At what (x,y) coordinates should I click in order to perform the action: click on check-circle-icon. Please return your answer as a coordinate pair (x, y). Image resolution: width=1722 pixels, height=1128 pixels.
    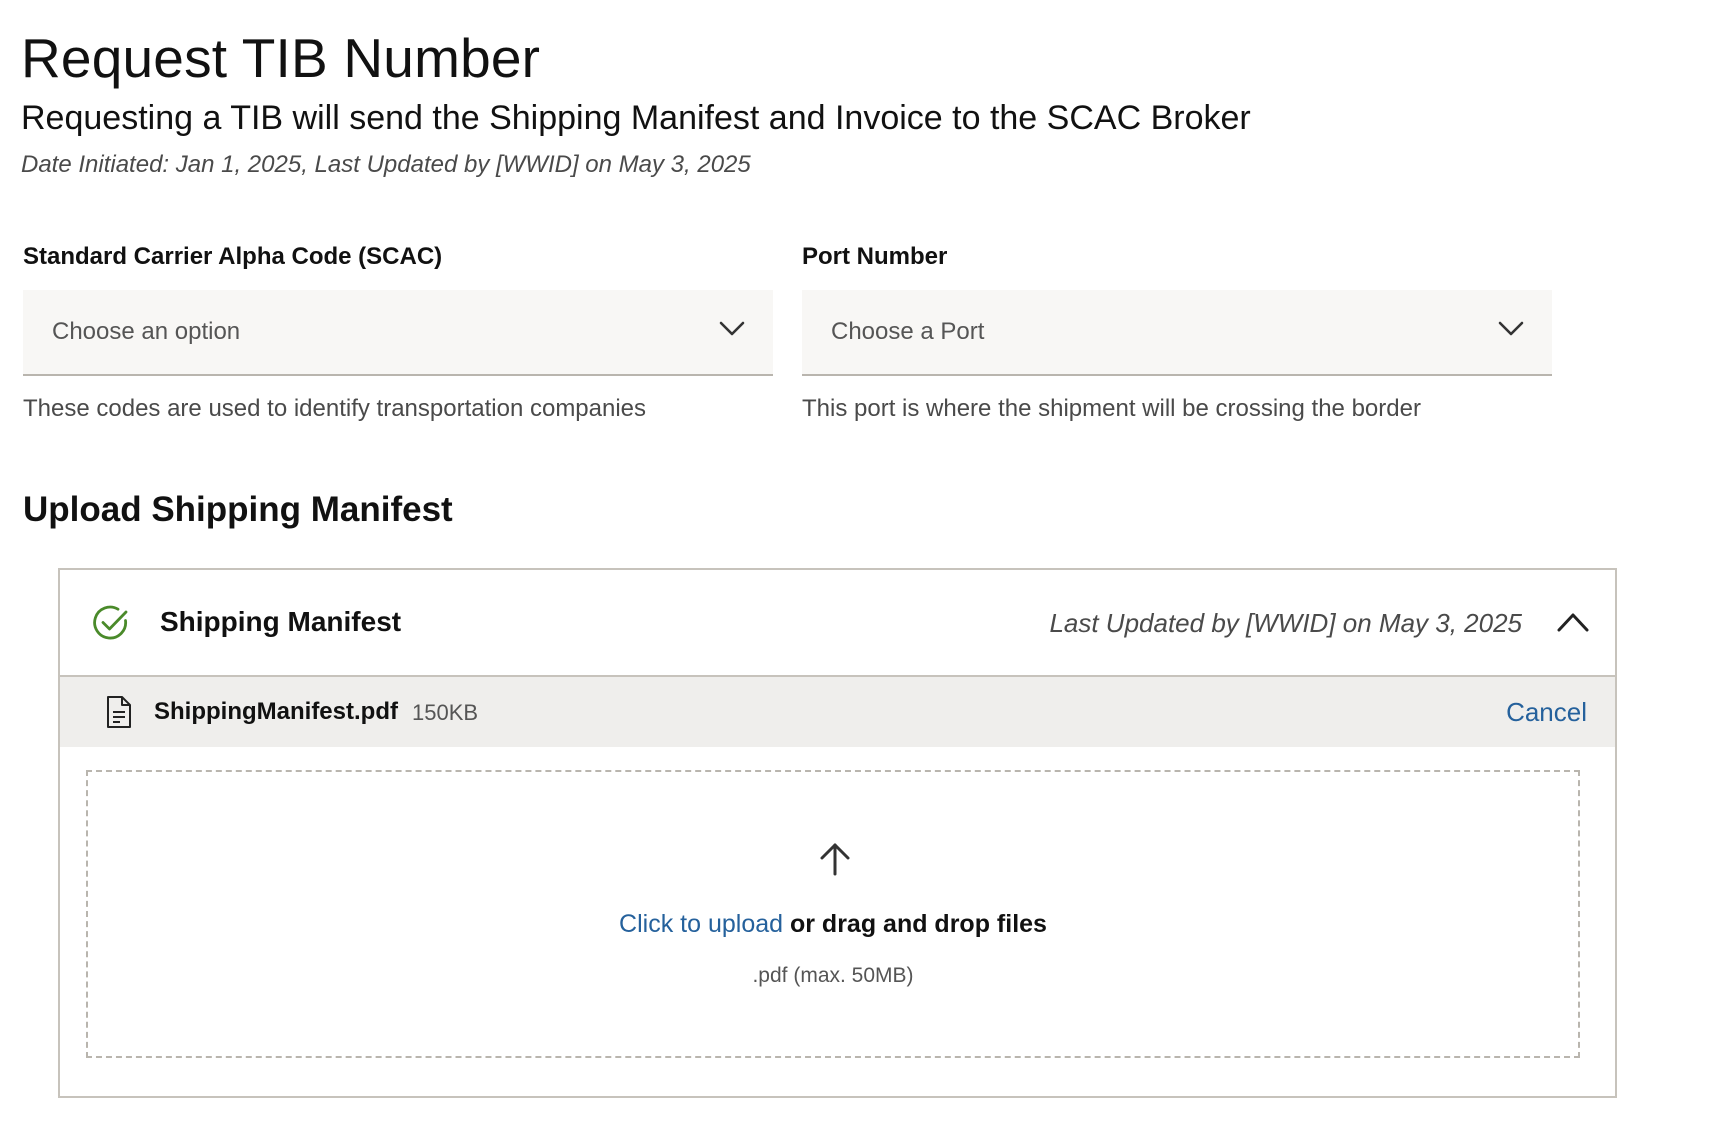
    Looking at the image, I should click on (110, 622).